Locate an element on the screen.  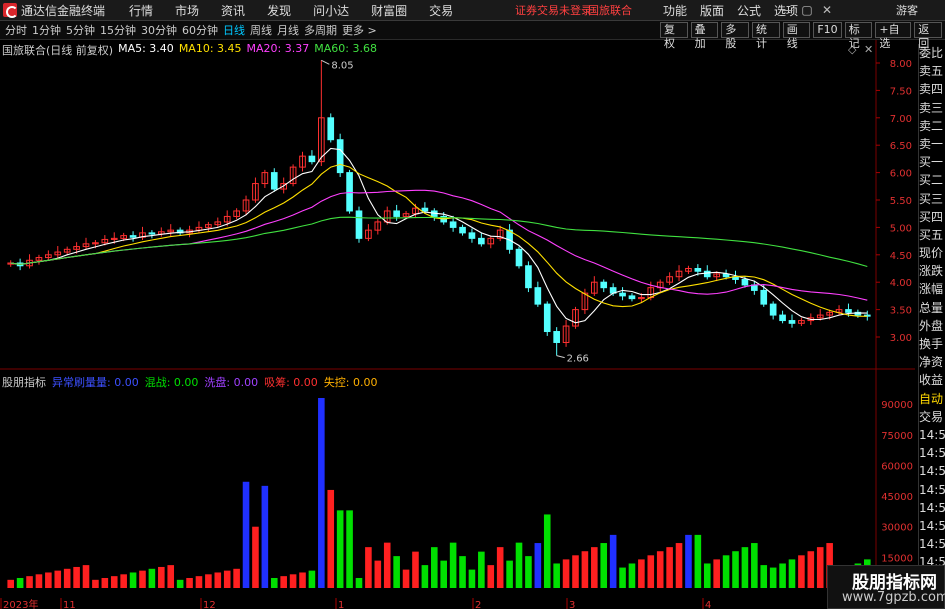
date-label: 4 is located at coordinates (708, 604).